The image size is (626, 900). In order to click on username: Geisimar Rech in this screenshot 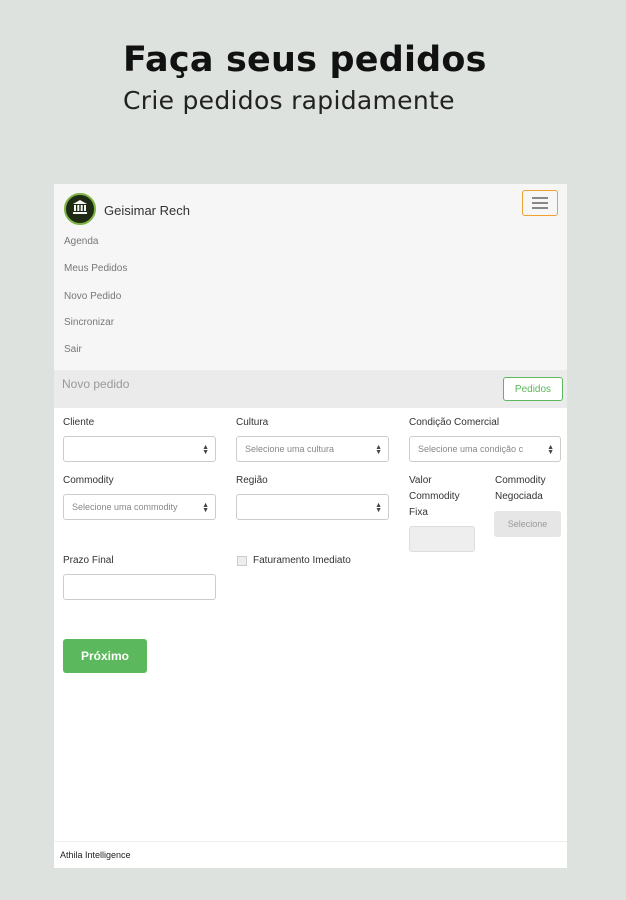, I will do `click(147, 210)`.